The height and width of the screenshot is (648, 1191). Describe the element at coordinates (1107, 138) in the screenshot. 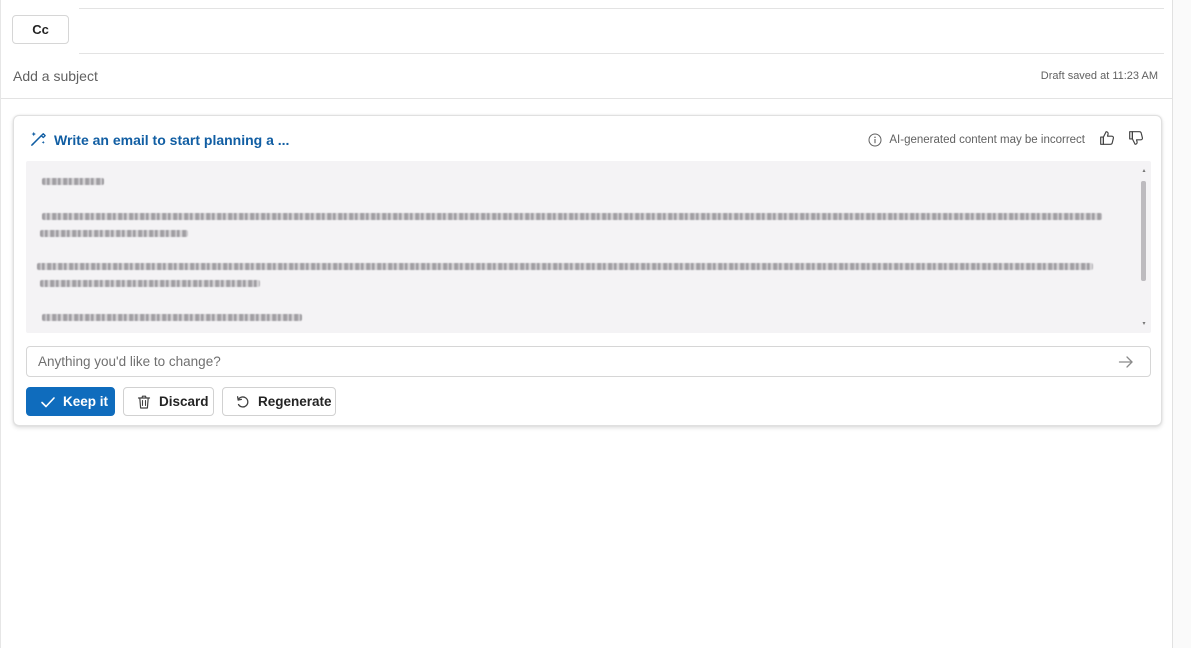

I see `thumbs-up-icon` at that location.